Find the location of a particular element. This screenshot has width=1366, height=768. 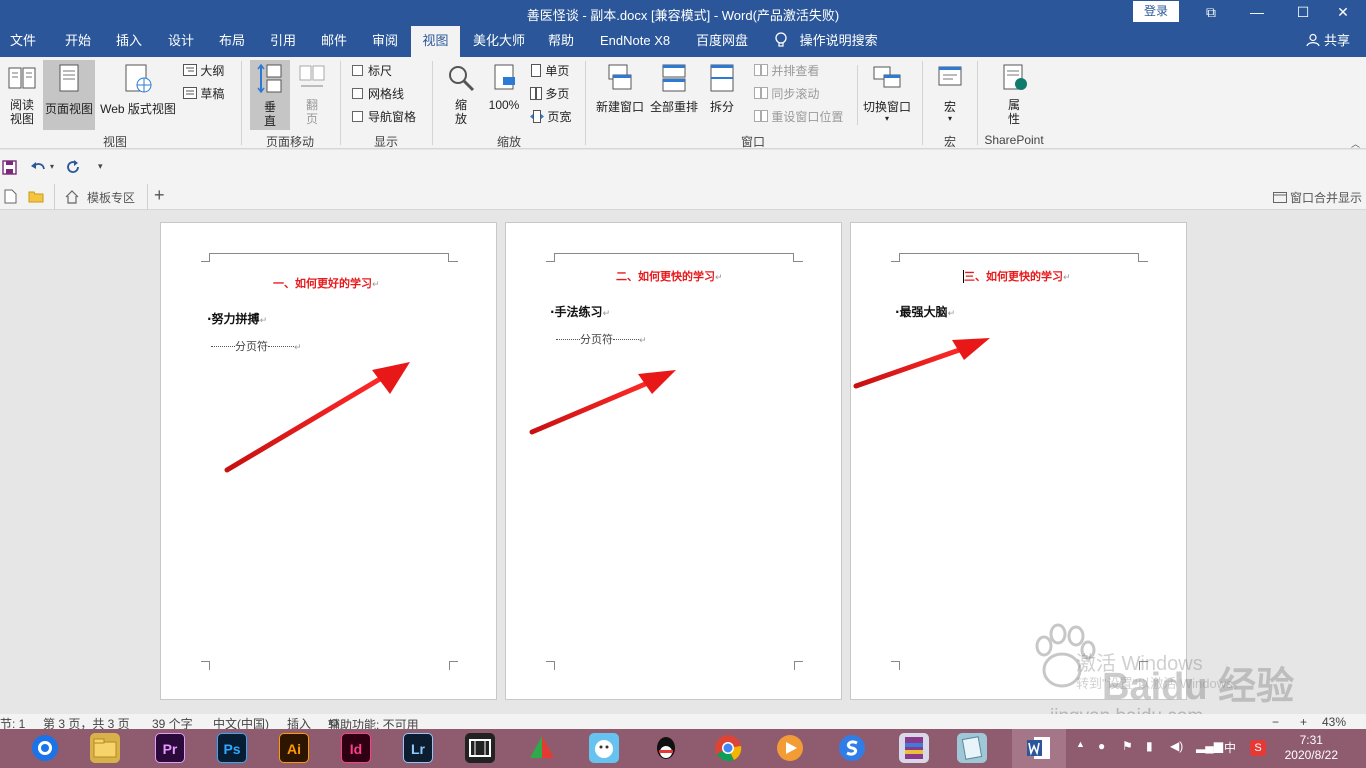

login-button: 登录 is located at coordinates (1156, 11).